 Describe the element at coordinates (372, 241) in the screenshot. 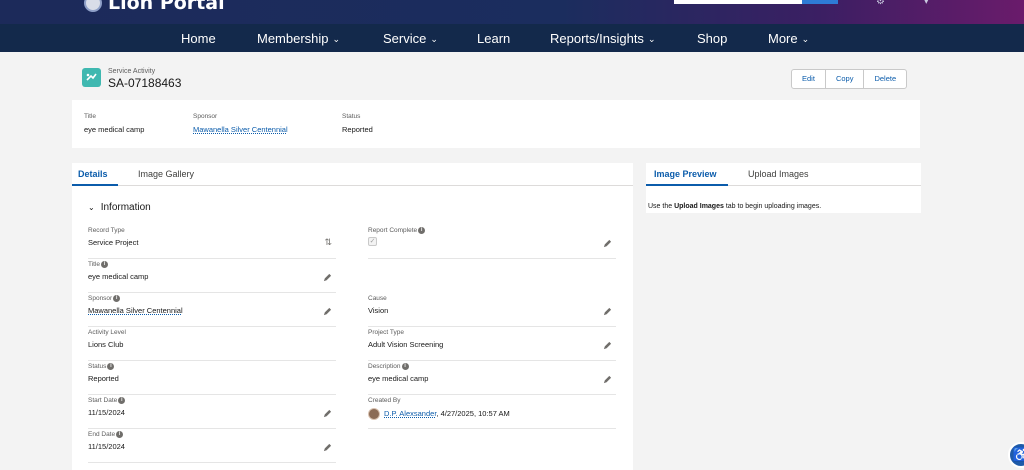

I see `report-complete-checkbox: ✓` at that location.